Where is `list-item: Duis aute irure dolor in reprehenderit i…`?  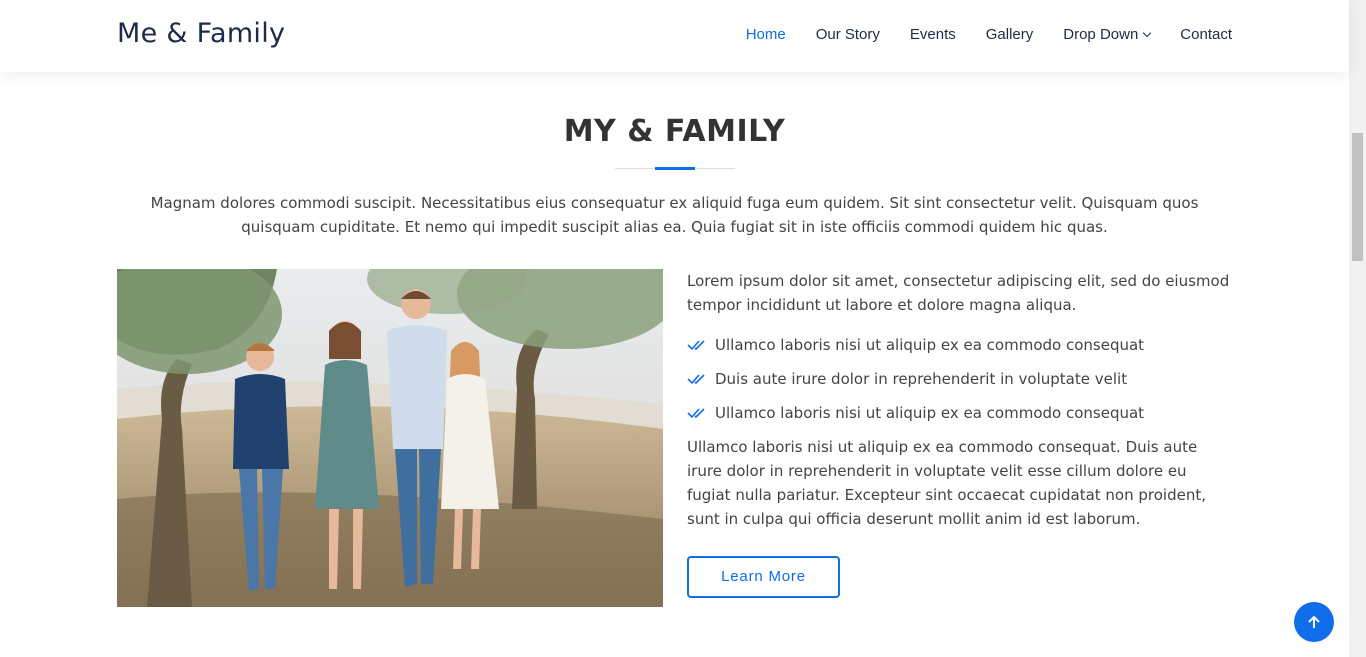 list-item: Duis aute irure dolor in reprehenderit i… is located at coordinates (959, 379).